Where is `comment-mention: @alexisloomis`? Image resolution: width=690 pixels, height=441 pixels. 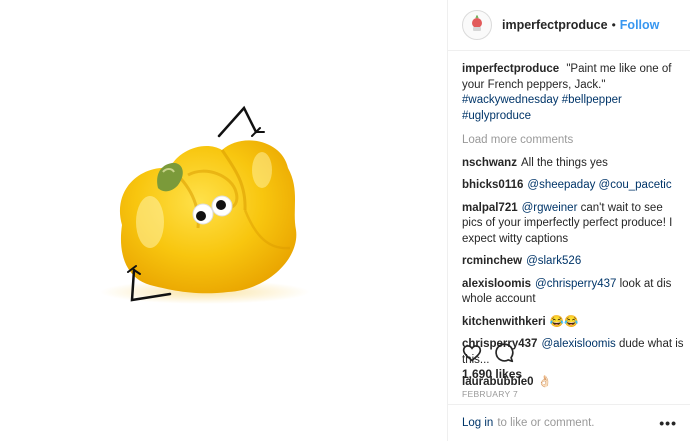 comment-mention: @alexisloomis is located at coordinates (578, 344).